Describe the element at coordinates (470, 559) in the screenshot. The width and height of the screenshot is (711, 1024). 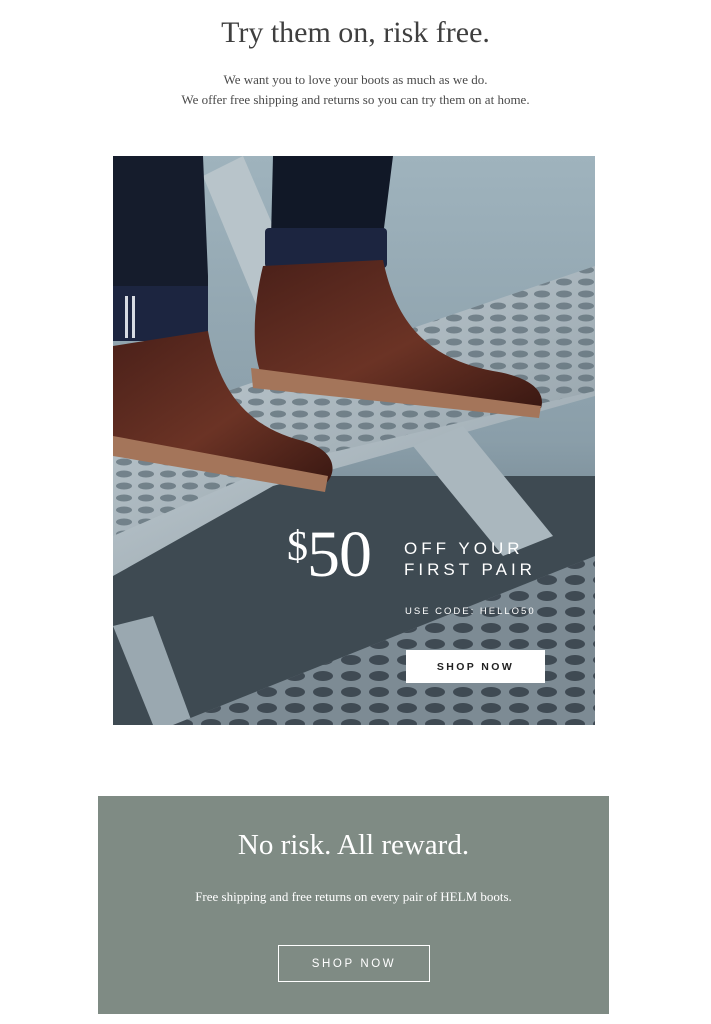
I see `promo-offer: OFF YOUR FIRST PAIR` at that location.